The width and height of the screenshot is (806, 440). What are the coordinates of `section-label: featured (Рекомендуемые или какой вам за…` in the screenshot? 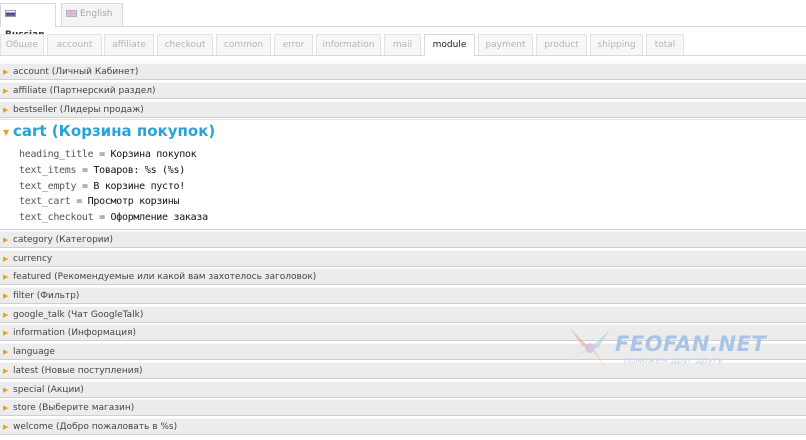 It's located at (165, 277).